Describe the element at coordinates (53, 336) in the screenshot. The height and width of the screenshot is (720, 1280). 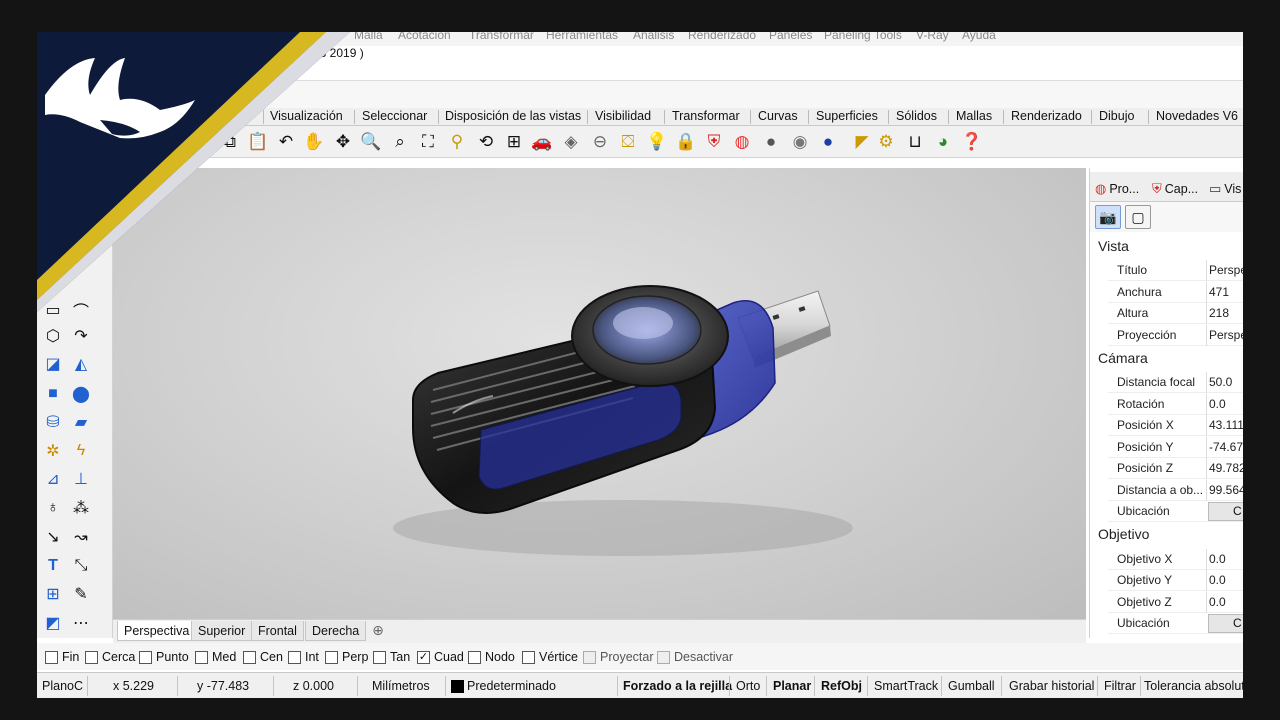
I see `polygon-icon: ⬡` at that location.